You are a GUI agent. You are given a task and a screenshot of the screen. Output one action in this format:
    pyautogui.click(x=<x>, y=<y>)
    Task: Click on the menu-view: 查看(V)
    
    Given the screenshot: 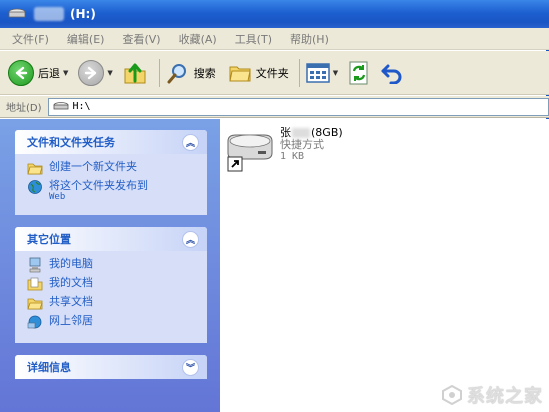 What is the action you would take?
    pyautogui.click(x=141, y=39)
    